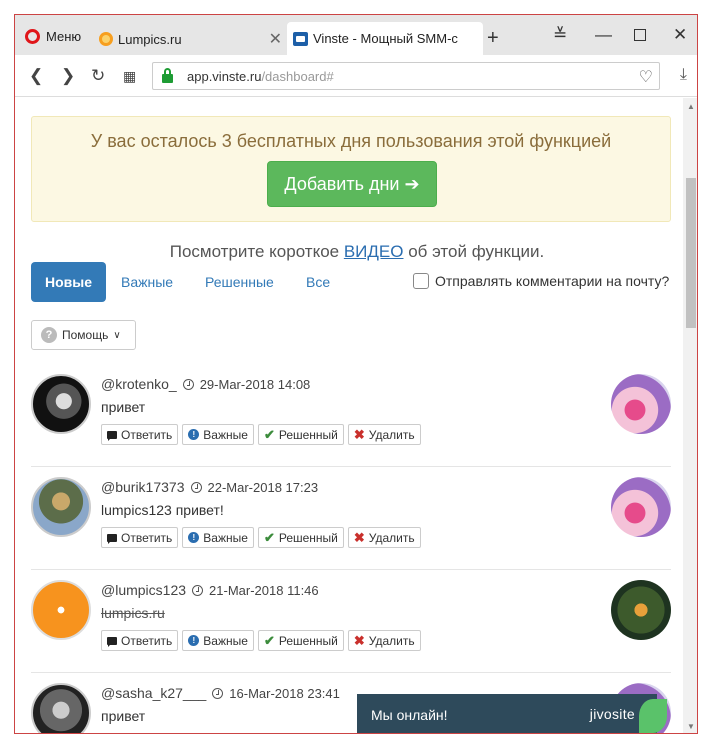  I want to click on comment-username: @lumpics123, so click(143, 590).